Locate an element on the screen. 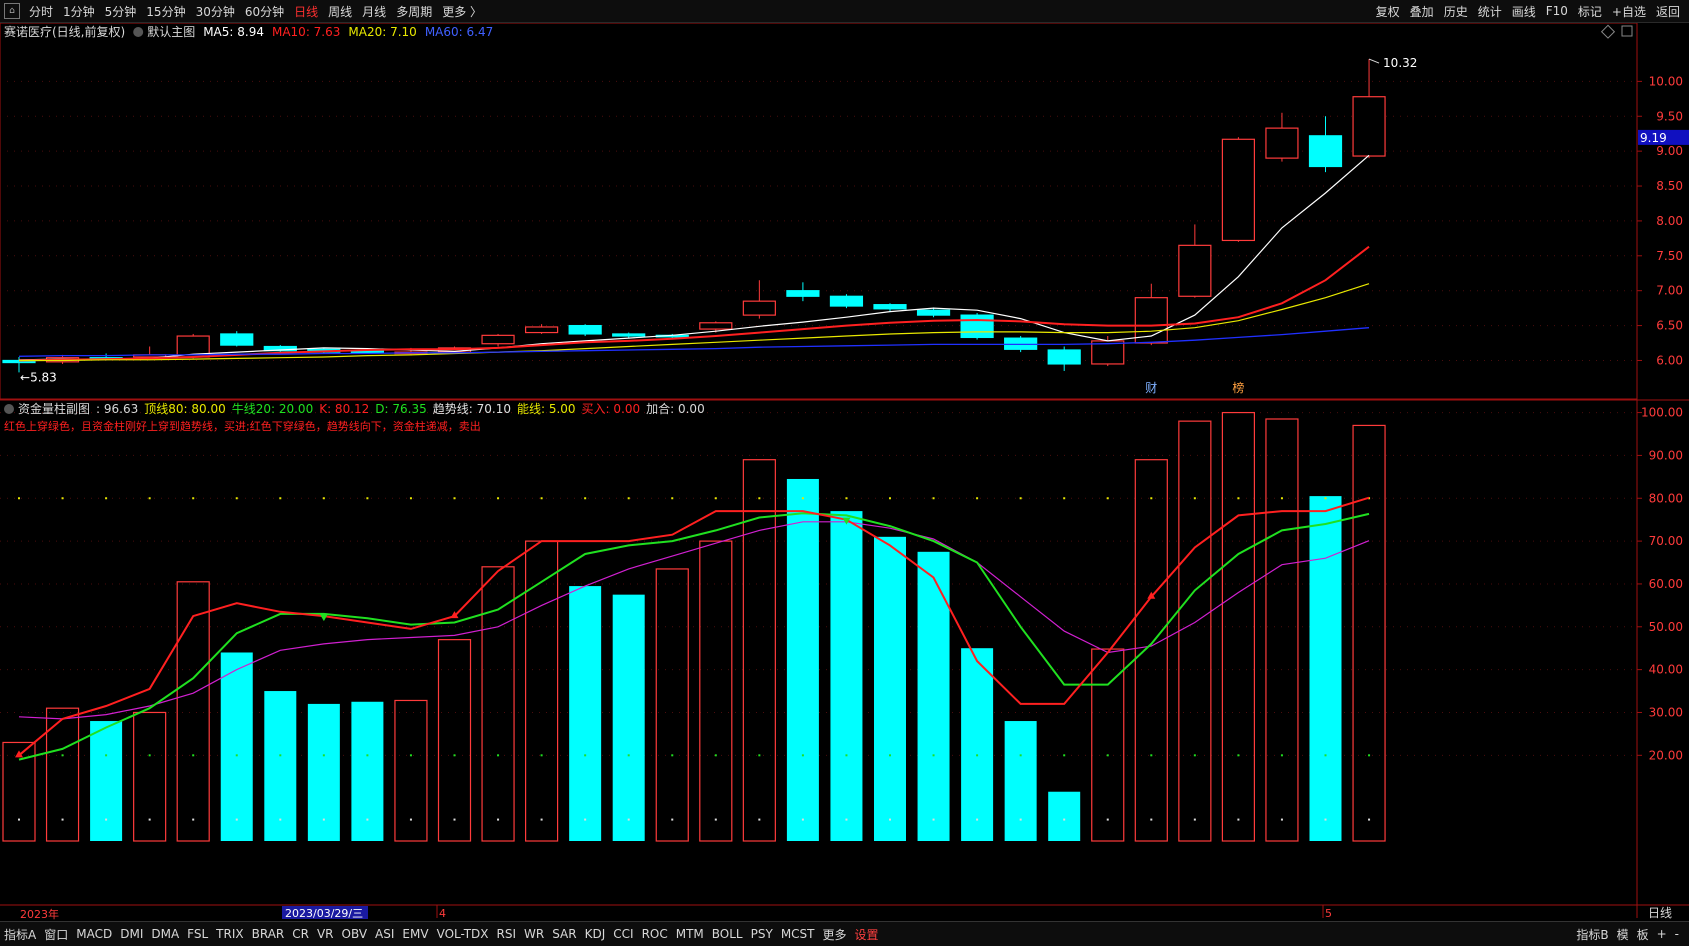 The height and width of the screenshot is (946, 1689). period-tab-7: 周线 is located at coordinates (340, 11).